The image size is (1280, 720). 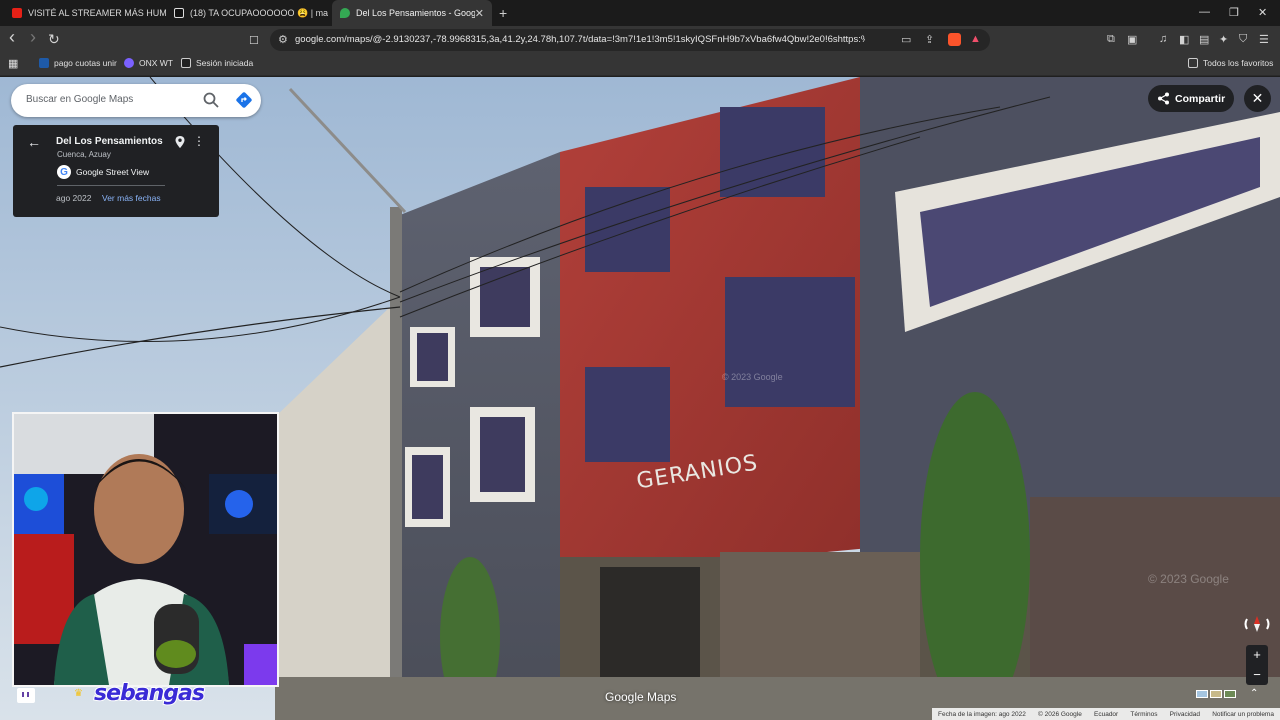 I want to click on source-label: Google Street View, so click(x=113, y=172).